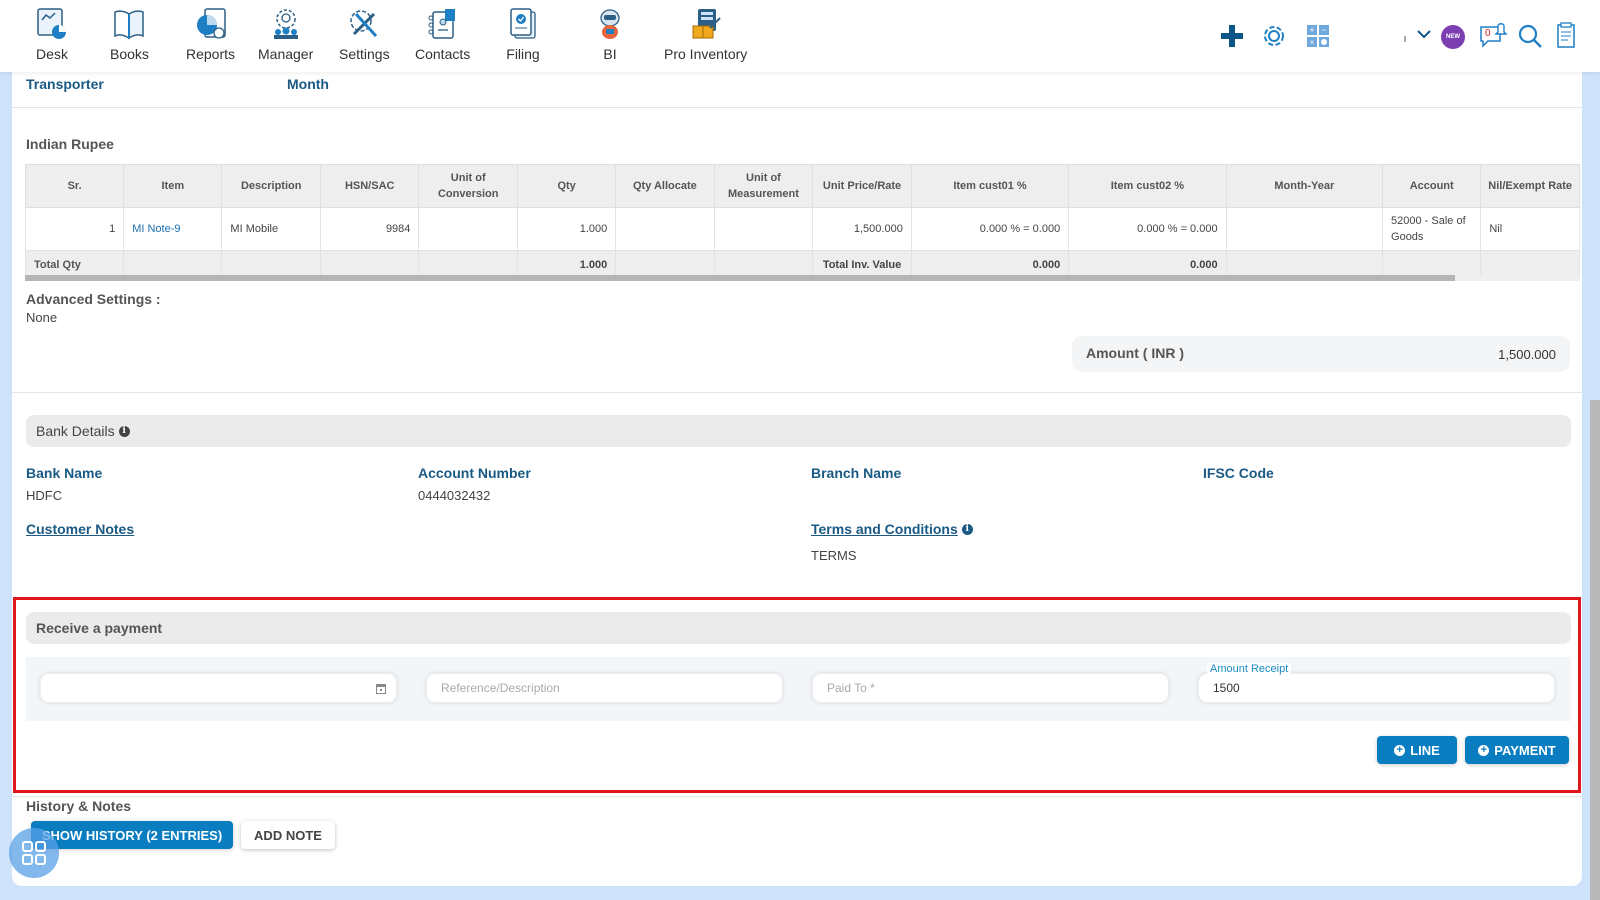 This screenshot has height=900, width=1600. I want to click on reference-field, so click(604, 688).